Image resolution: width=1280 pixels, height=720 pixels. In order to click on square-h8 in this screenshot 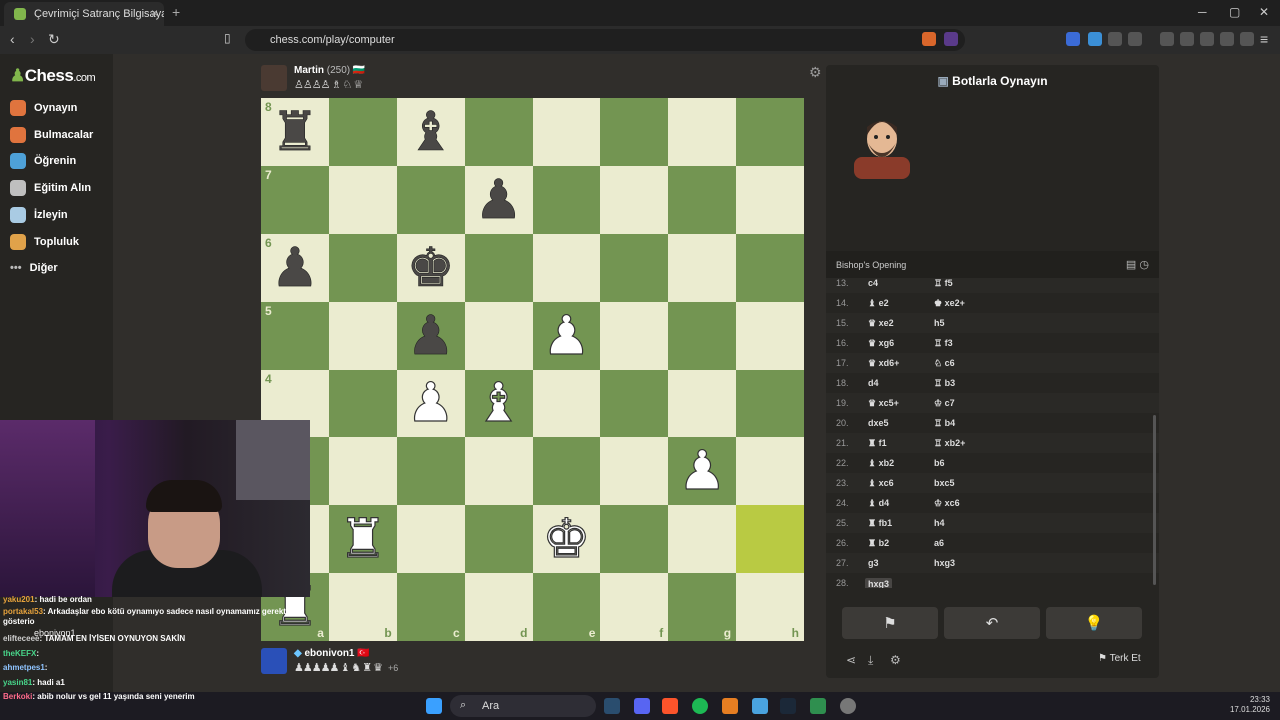, I will do `click(770, 132)`.